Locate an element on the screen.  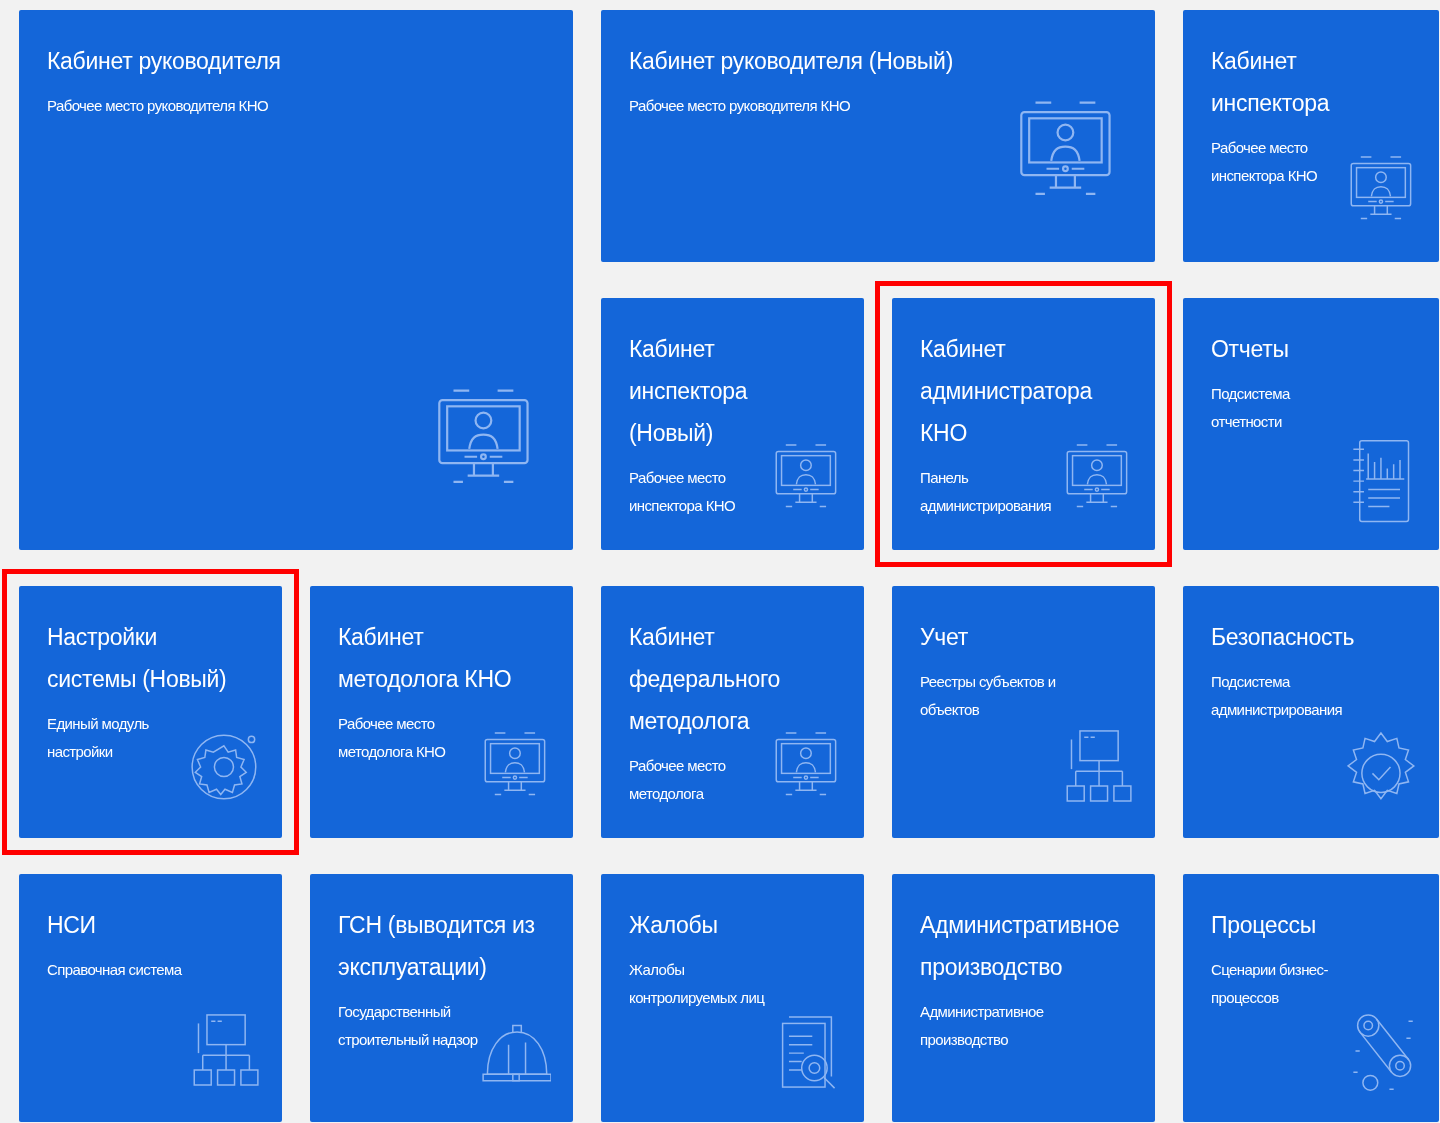
app-tile: Процессы Сценарии бизнес-процессов is located at coordinates (1311, 998).